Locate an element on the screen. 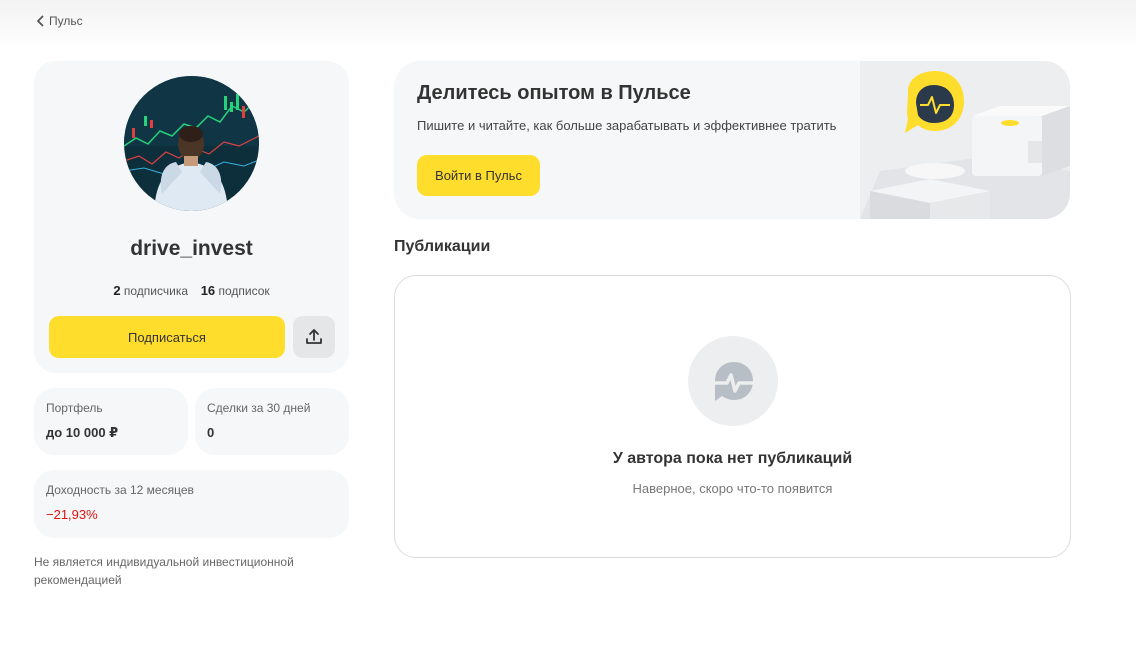 This screenshot has height=664, width=1136. following-count: 16 is located at coordinates (208, 290).